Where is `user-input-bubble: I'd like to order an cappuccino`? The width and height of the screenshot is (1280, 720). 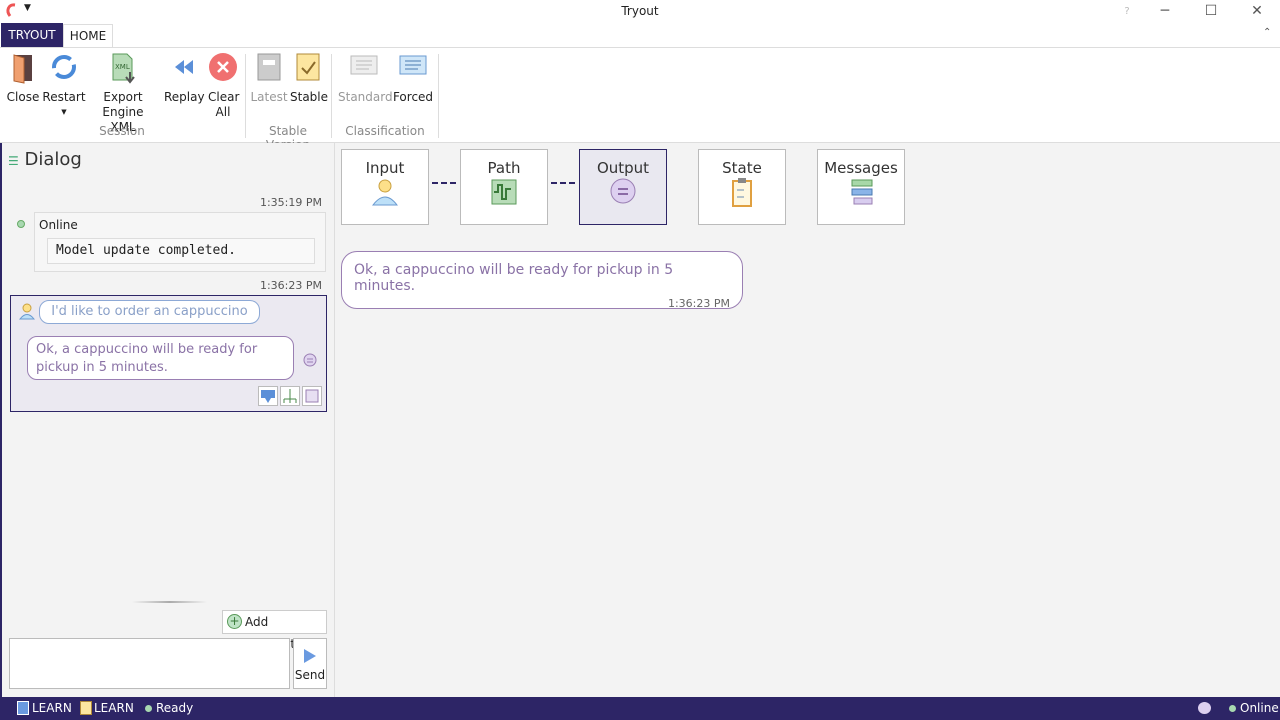 user-input-bubble: I'd like to order an cappuccino is located at coordinates (149, 312).